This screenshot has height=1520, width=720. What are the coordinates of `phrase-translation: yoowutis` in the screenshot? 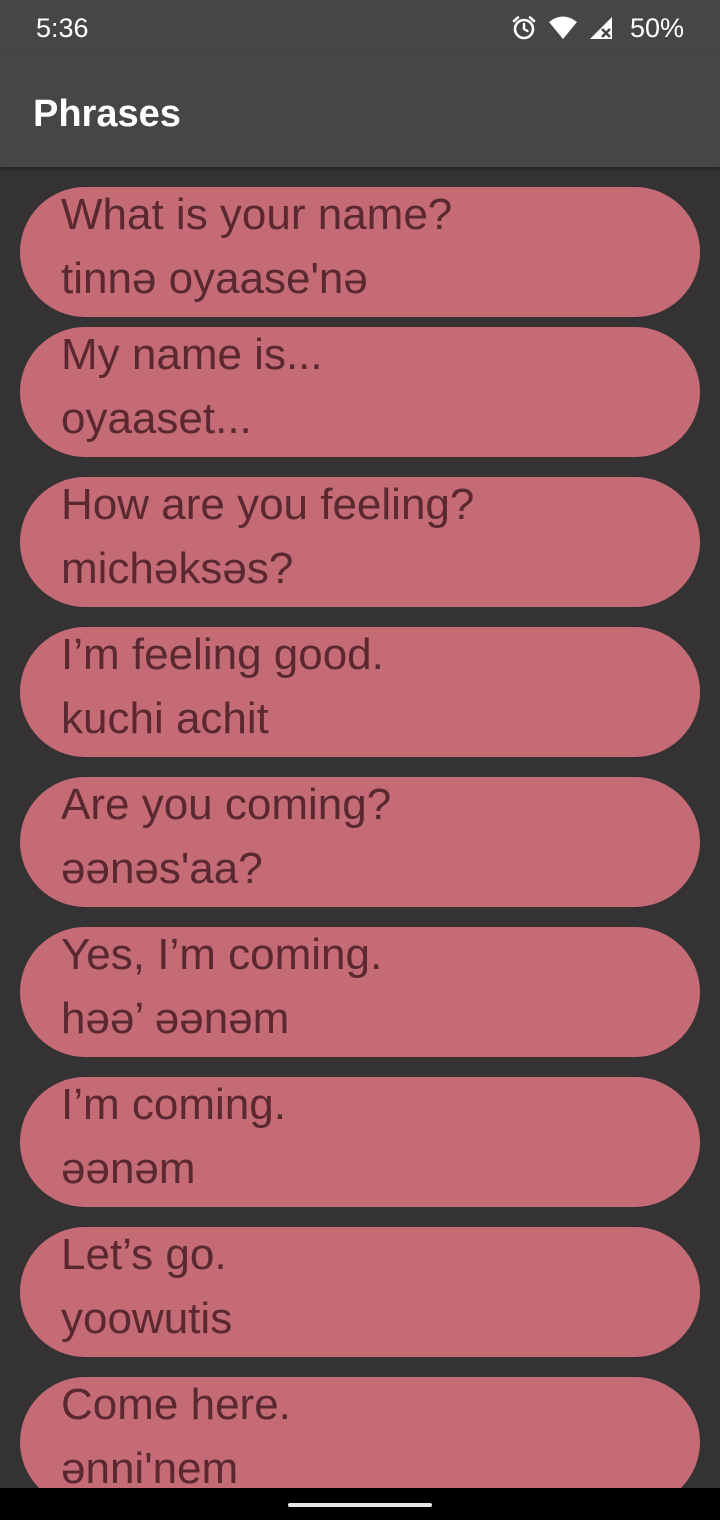 It's located at (147, 1318).